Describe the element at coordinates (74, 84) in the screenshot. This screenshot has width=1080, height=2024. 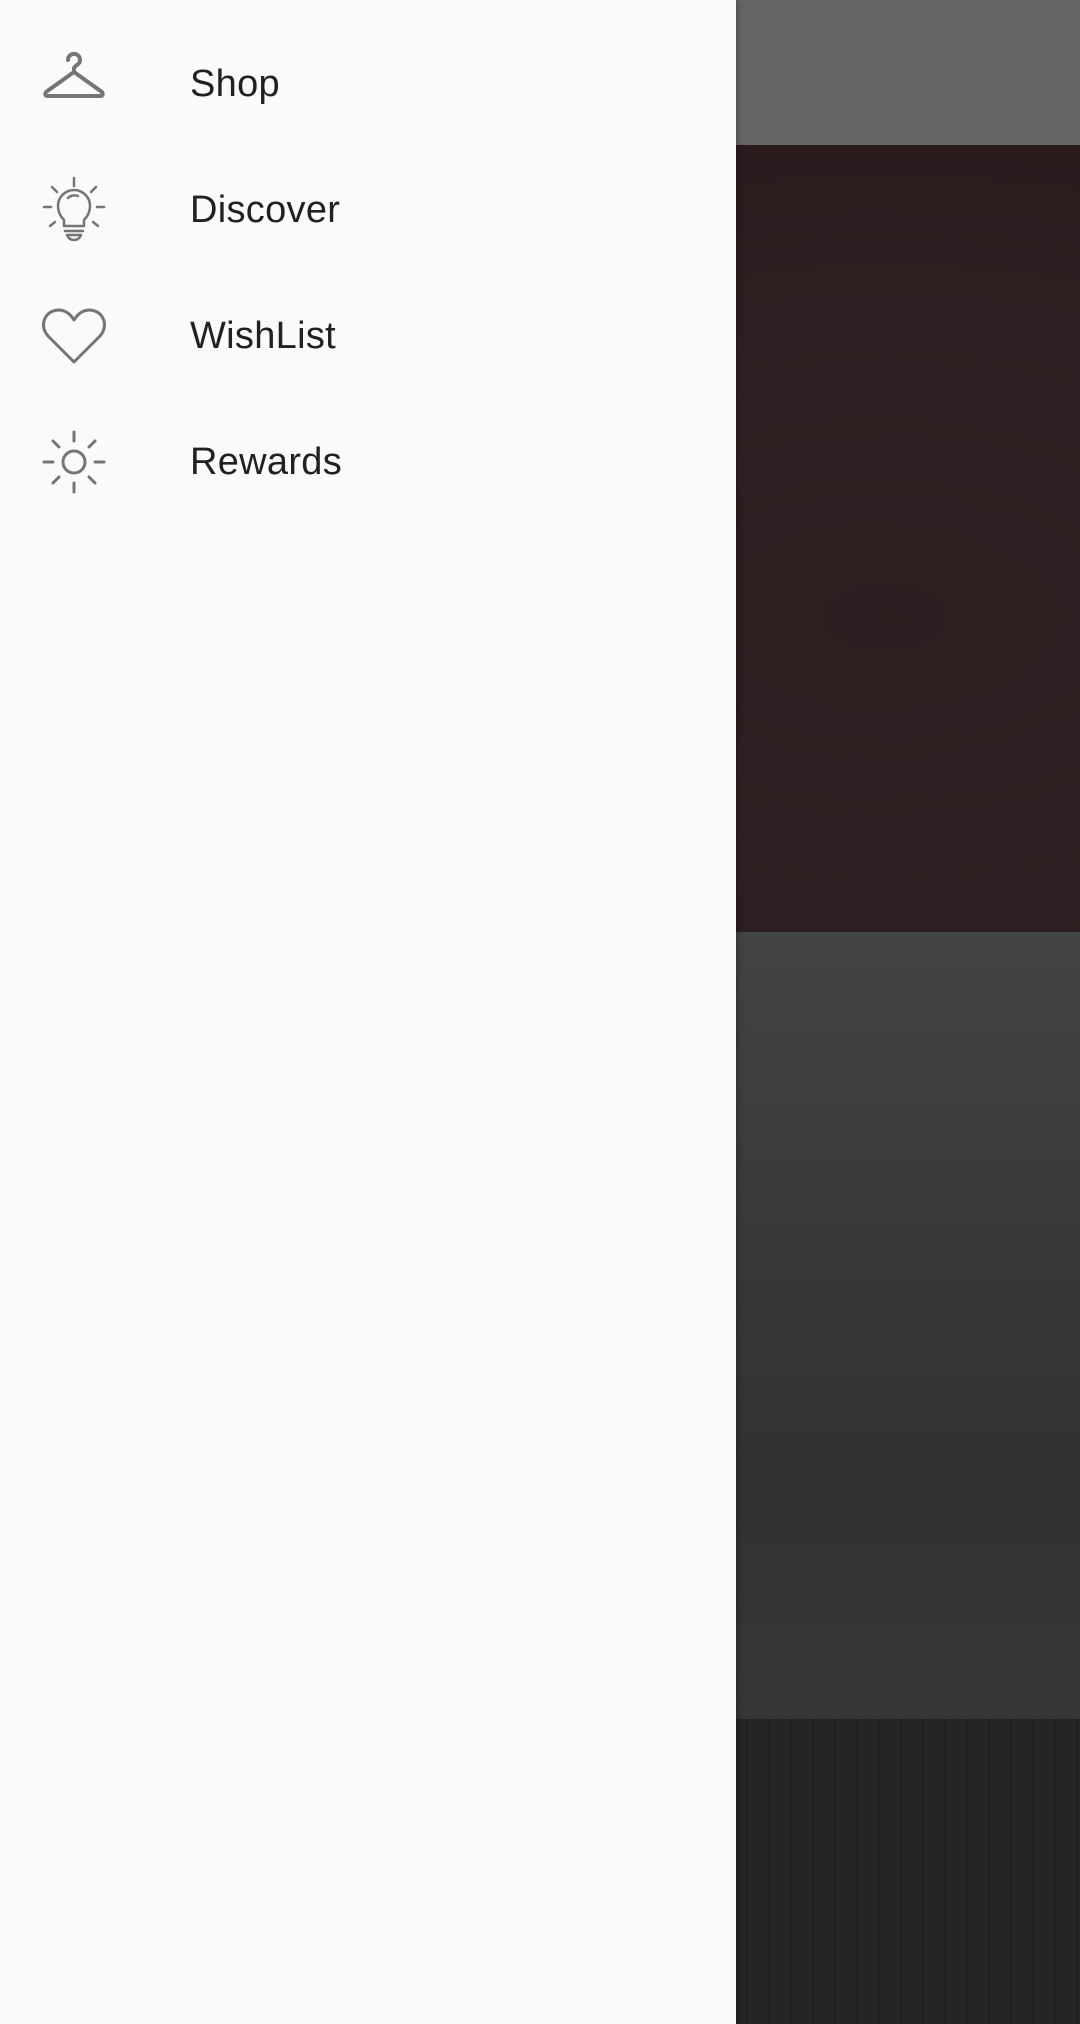
I see `hanger-icon` at that location.